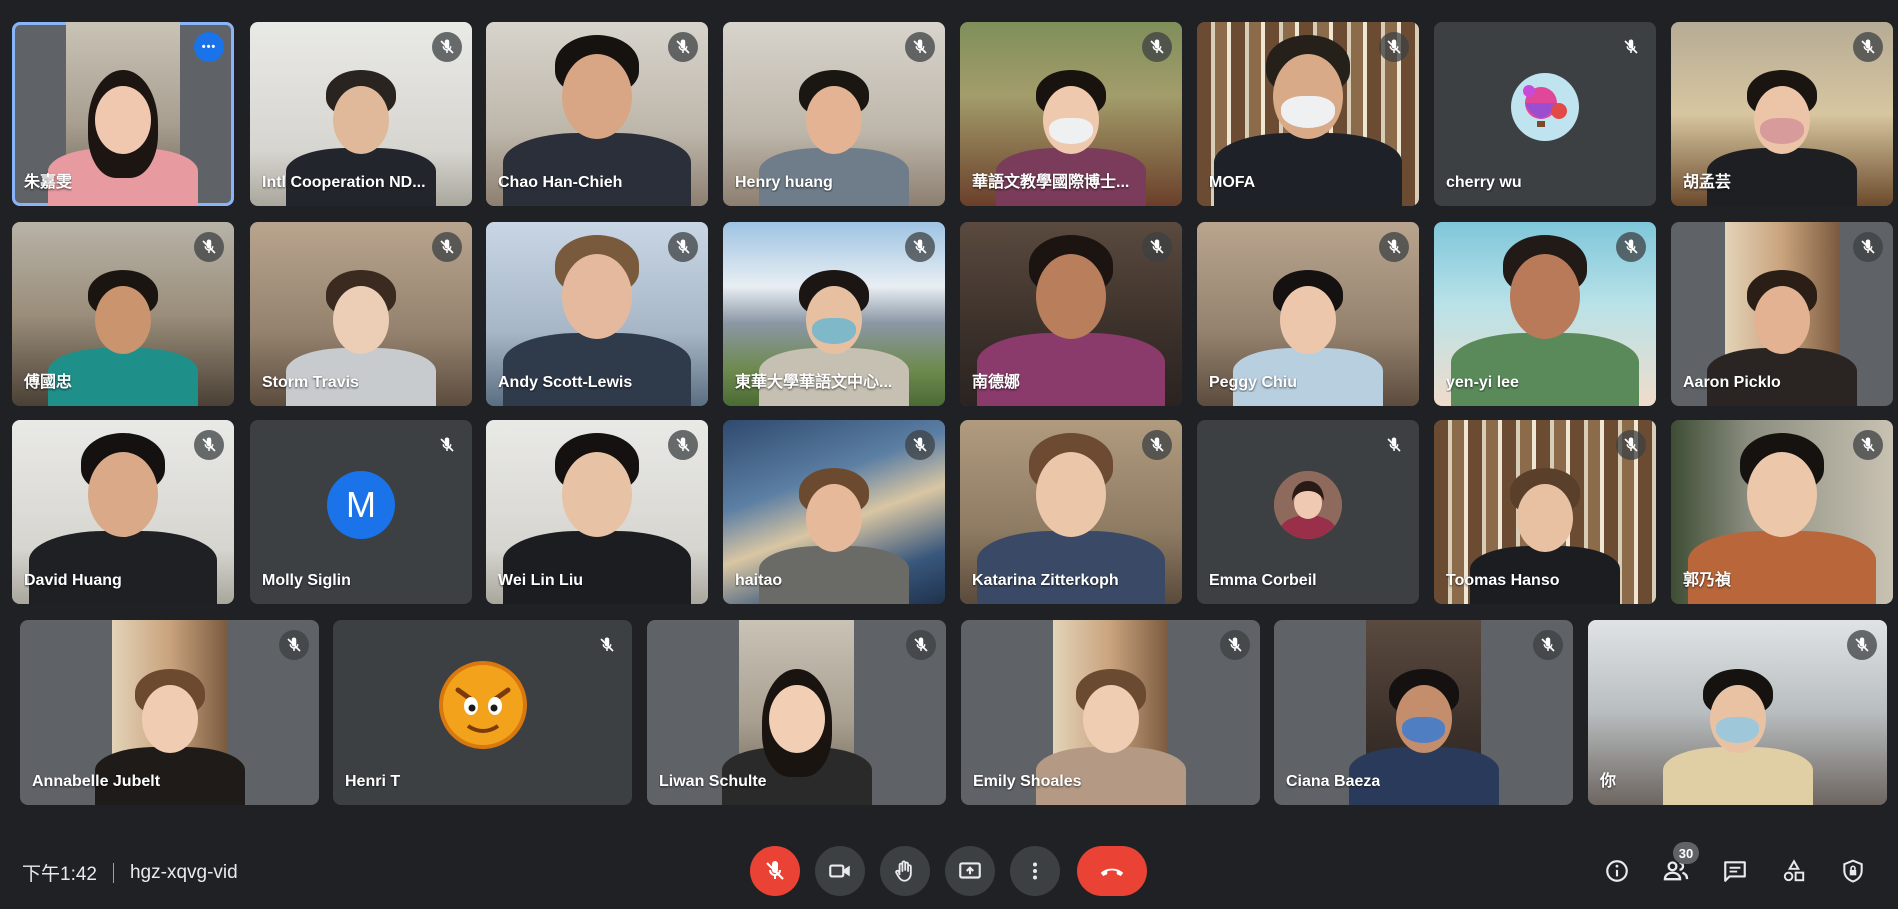 The width and height of the screenshot is (1898, 909). I want to click on participant-name: 你, so click(1608, 781).